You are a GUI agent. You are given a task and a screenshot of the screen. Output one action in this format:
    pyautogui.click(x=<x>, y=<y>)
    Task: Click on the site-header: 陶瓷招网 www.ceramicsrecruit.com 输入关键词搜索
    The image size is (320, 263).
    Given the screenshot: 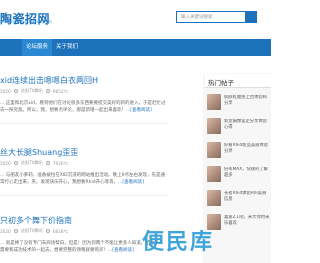 What is the action you would take?
    pyautogui.click(x=135, y=17)
    